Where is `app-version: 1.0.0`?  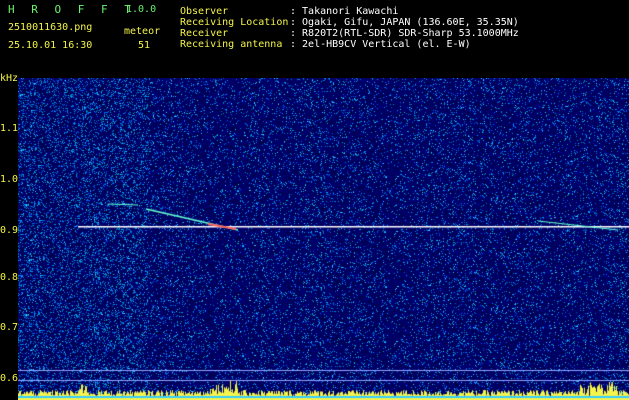
app-version: 1.0.0 is located at coordinates (141, 9).